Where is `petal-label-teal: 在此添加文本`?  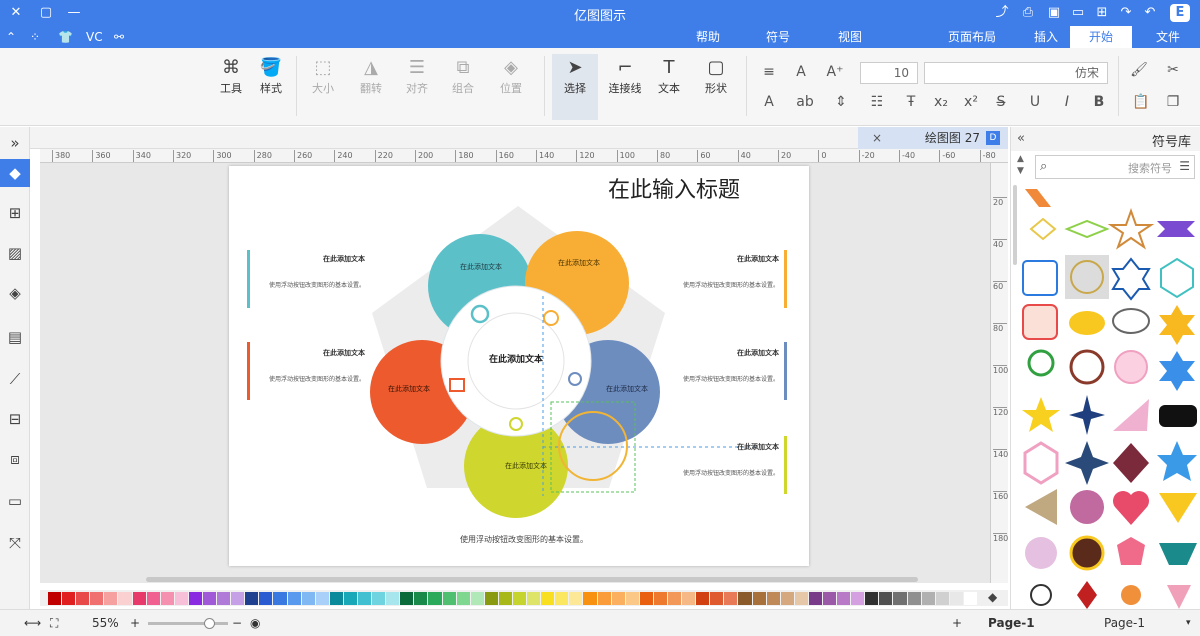 petal-label-teal: 在此添加文本 is located at coordinates (481, 267).